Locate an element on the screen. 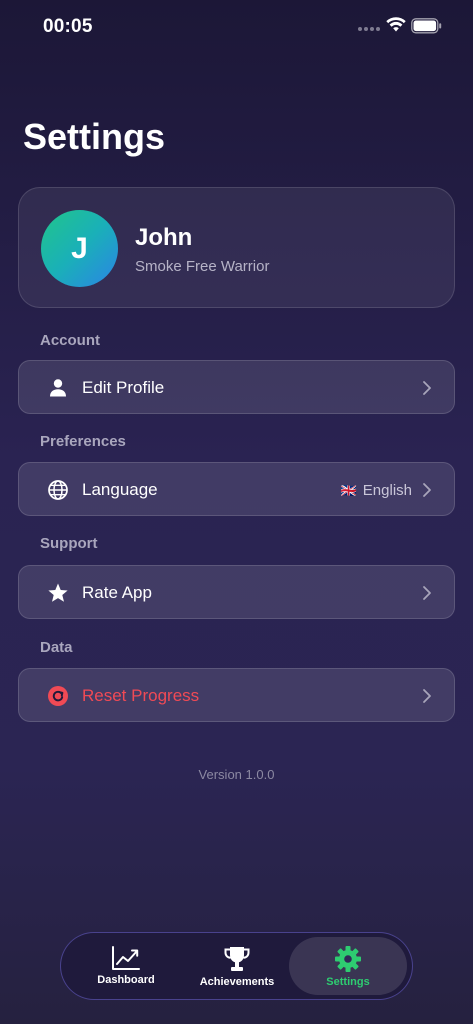 This screenshot has height=1024, width=473. page-title: Settings is located at coordinates (94, 136).